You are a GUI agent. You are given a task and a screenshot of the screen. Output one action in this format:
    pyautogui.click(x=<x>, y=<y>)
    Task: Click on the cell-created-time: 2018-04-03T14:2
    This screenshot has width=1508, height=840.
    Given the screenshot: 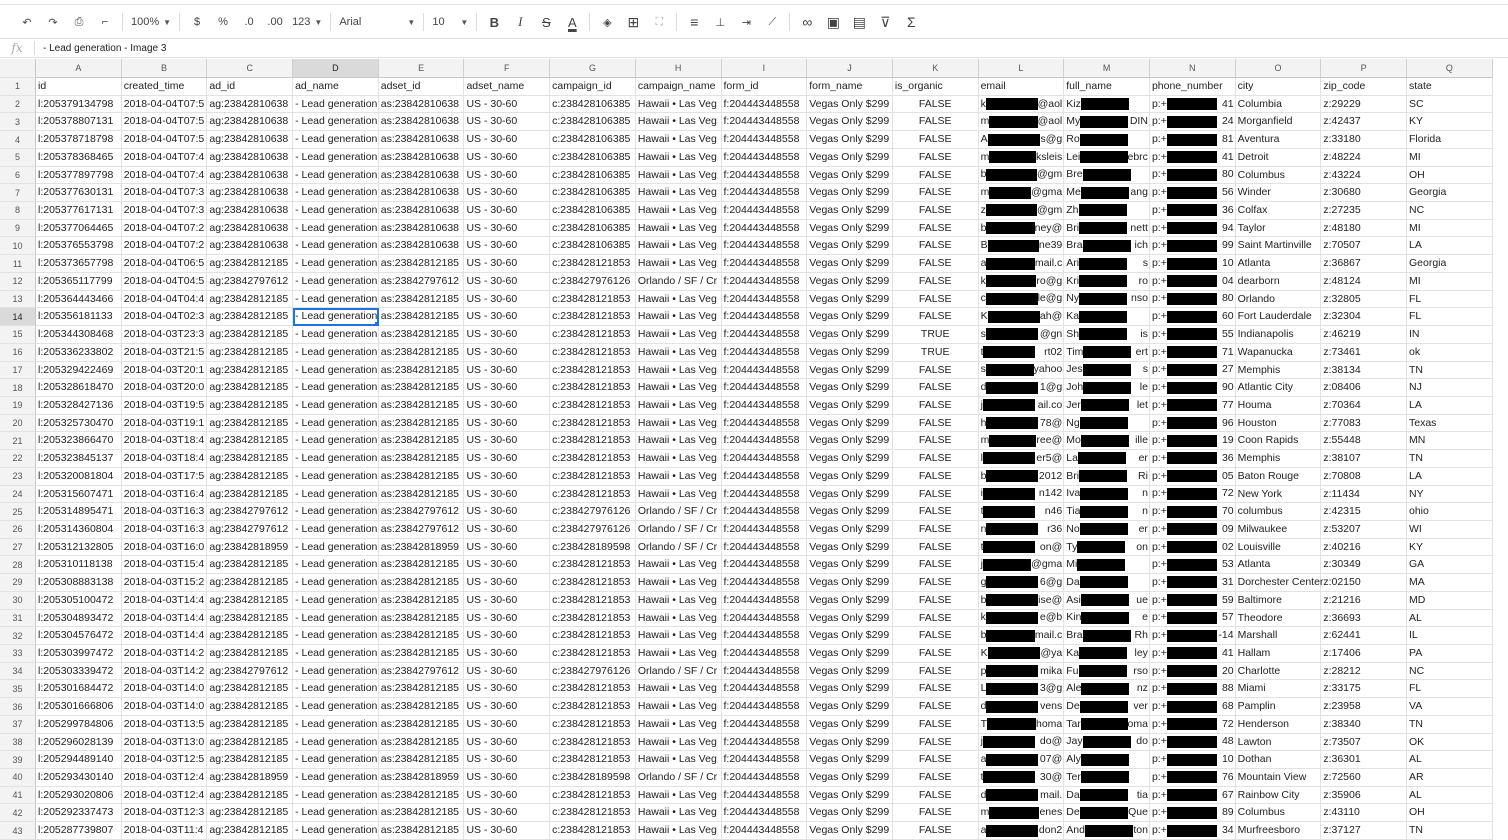 What is the action you would take?
    pyautogui.click(x=164, y=654)
    